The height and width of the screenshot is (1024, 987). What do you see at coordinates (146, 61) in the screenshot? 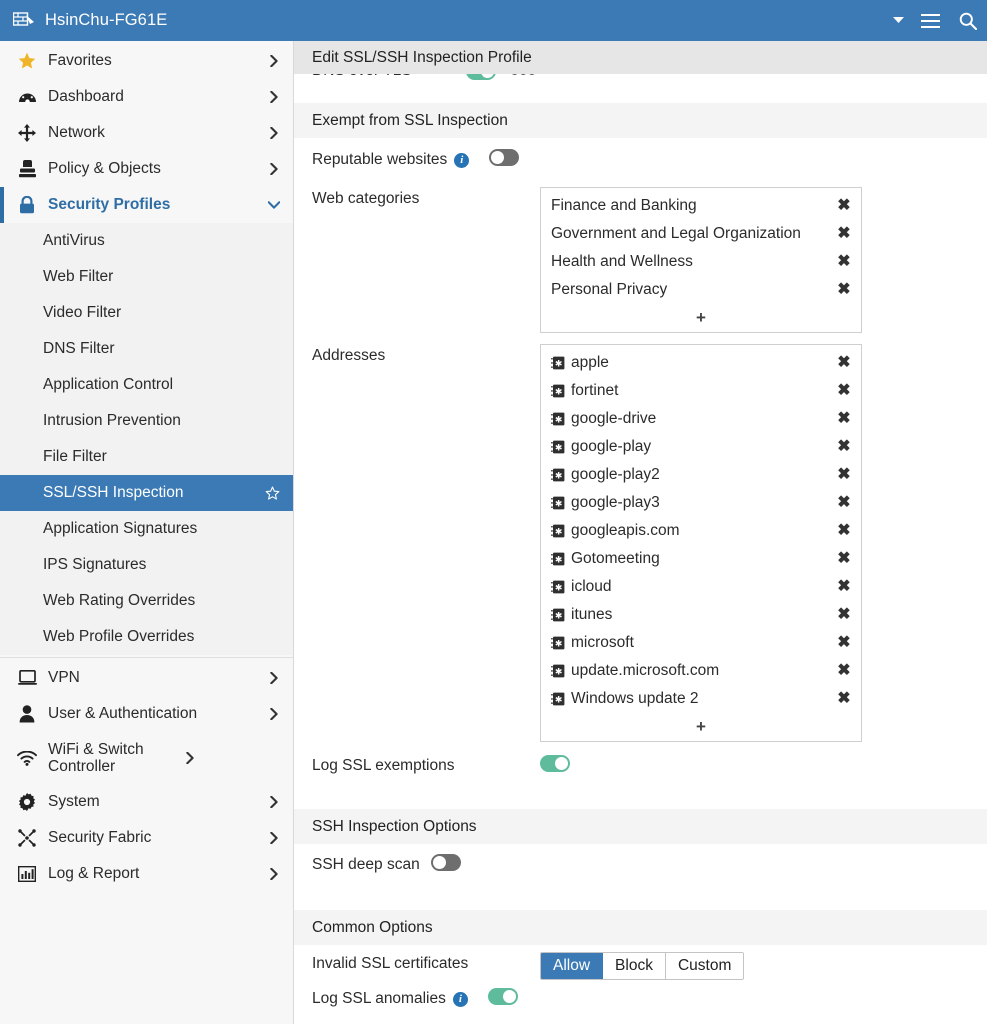
I see `sidebar-item-favorites: Favorites` at bounding box center [146, 61].